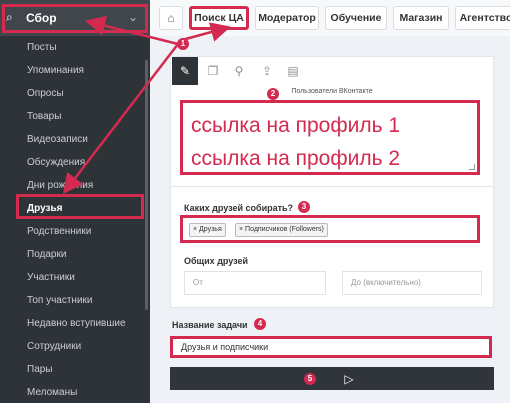 Image resolution: width=510 pixels, height=403 pixels. Describe the element at coordinates (239, 71) in the screenshot. I see `location-icon: ⚲` at that location.